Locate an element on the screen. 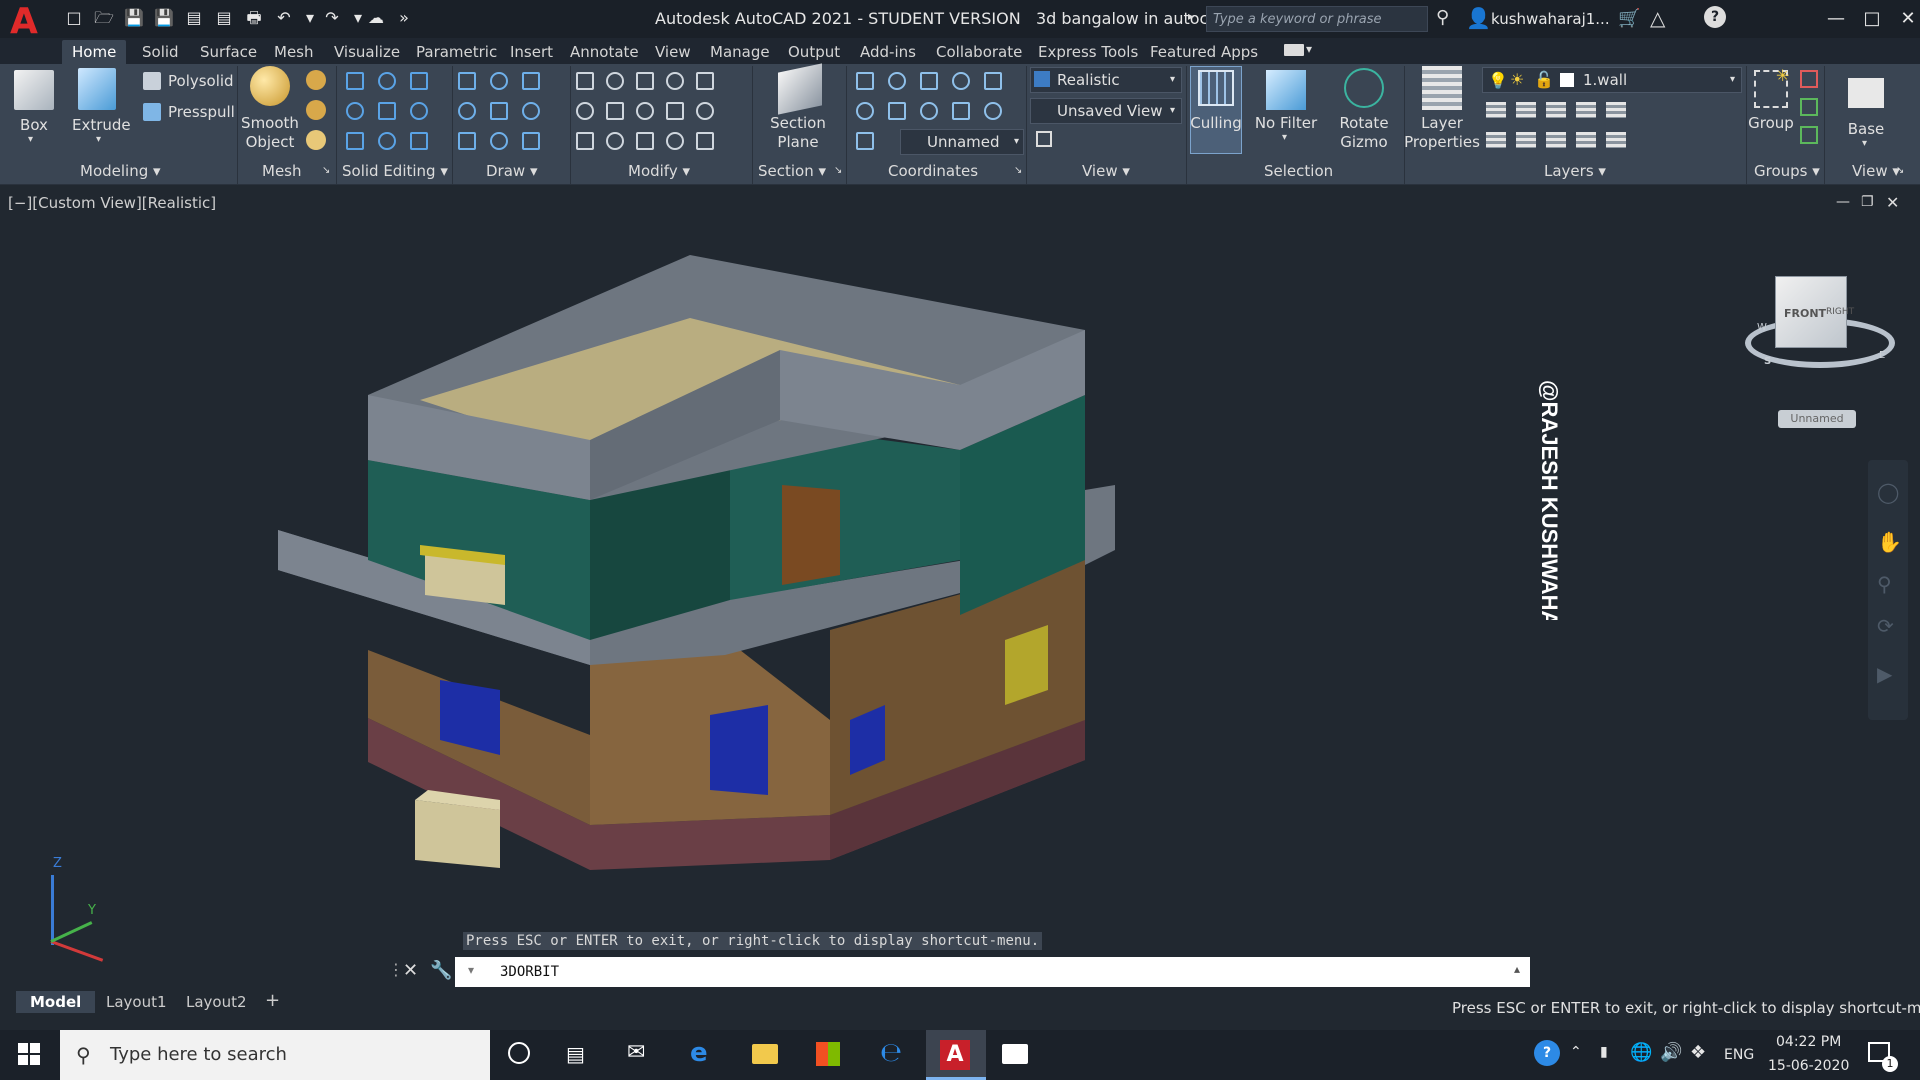 Image resolution: width=1920 pixels, height=1080 pixels. rotate-gizmo-icon is located at coordinates (1364, 88).